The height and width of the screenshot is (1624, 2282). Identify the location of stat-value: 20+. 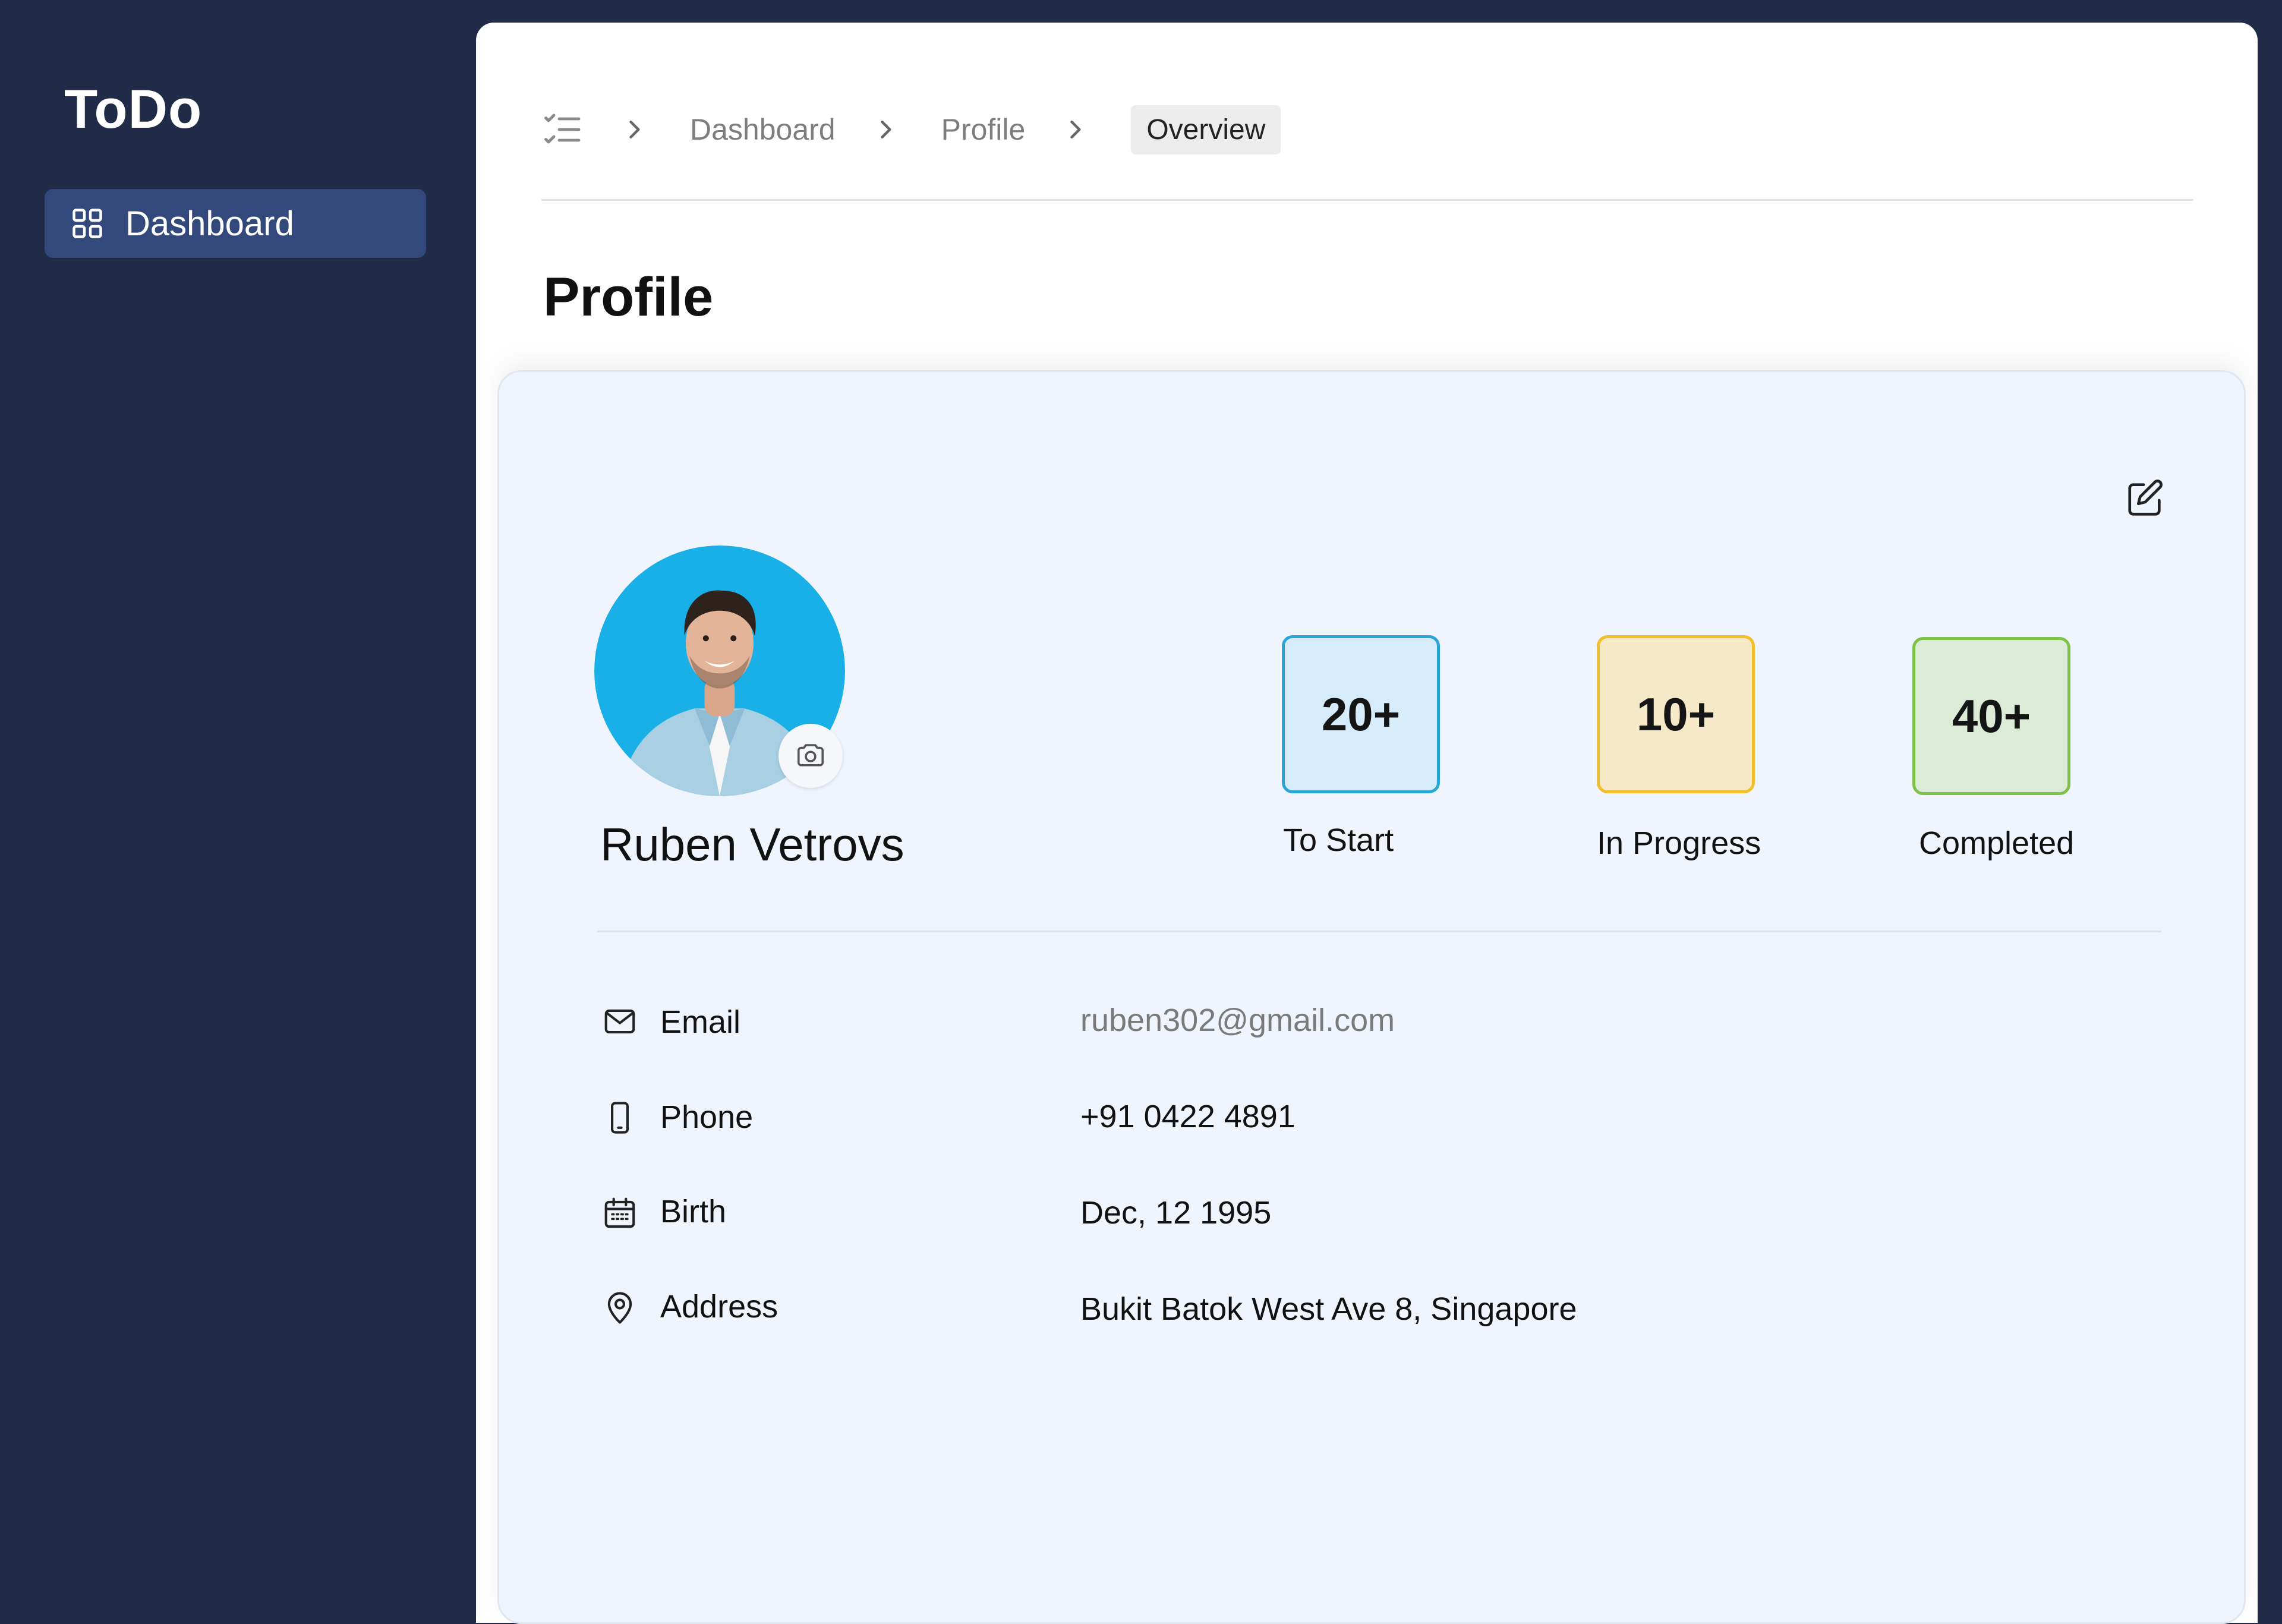
(1361, 714).